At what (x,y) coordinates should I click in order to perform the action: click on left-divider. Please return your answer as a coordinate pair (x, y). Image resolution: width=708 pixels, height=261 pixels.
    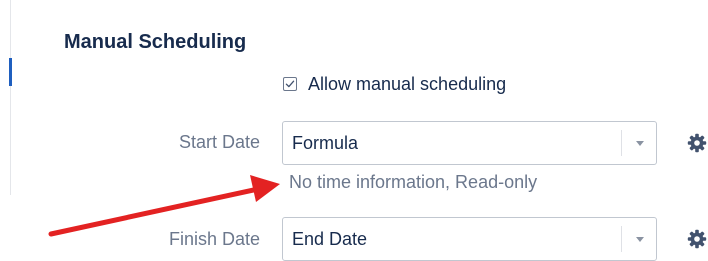
    Looking at the image, I should click on (10, 97).